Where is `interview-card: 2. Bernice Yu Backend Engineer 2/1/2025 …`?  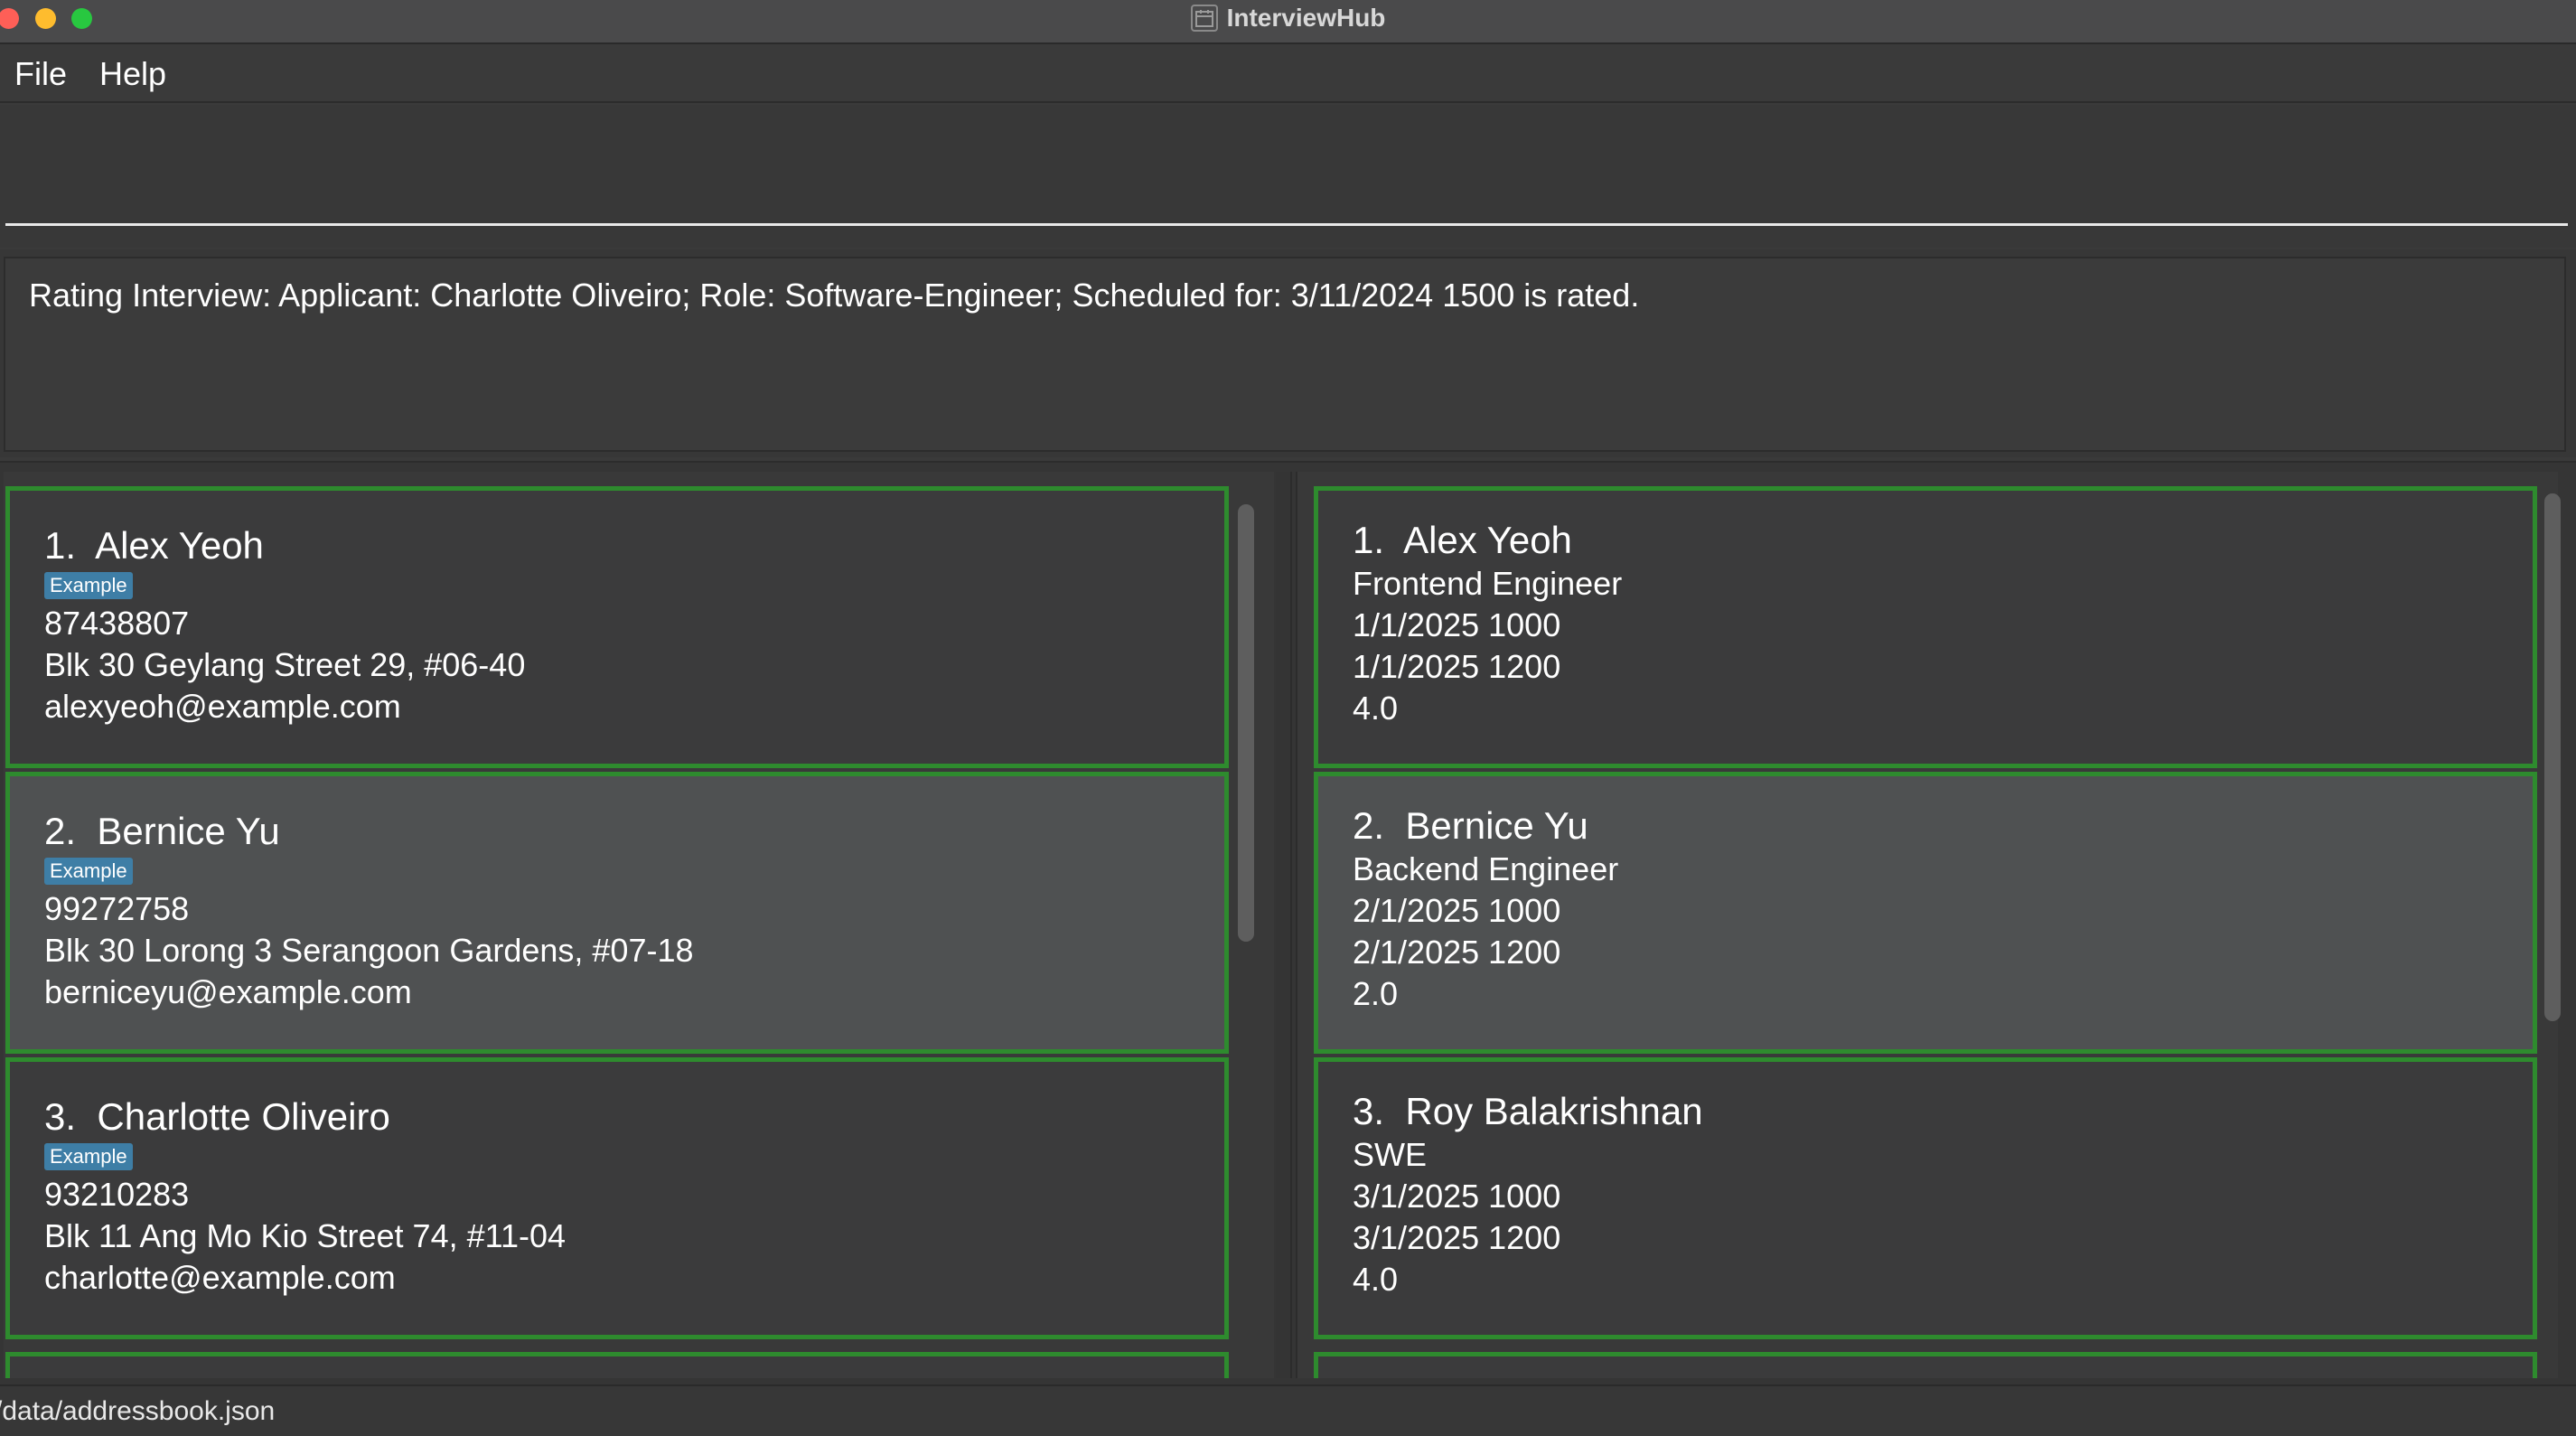 interview-card: 2. Bernice Yu Backend Engineer 2/1/2025 … is located at coordinates (1925, 913).